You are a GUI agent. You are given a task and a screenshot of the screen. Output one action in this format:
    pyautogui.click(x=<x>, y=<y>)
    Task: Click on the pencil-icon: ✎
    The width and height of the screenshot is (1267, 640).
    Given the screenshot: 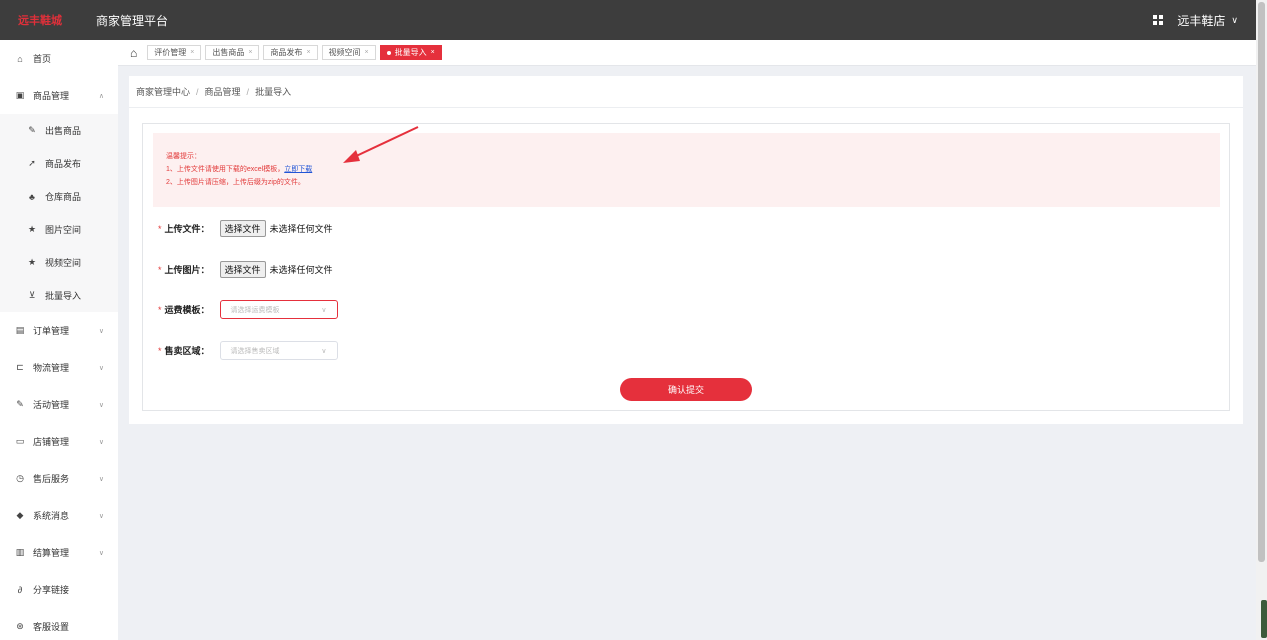 What is the action you would take?
    pyautogui.click(x=20, y=404)
    